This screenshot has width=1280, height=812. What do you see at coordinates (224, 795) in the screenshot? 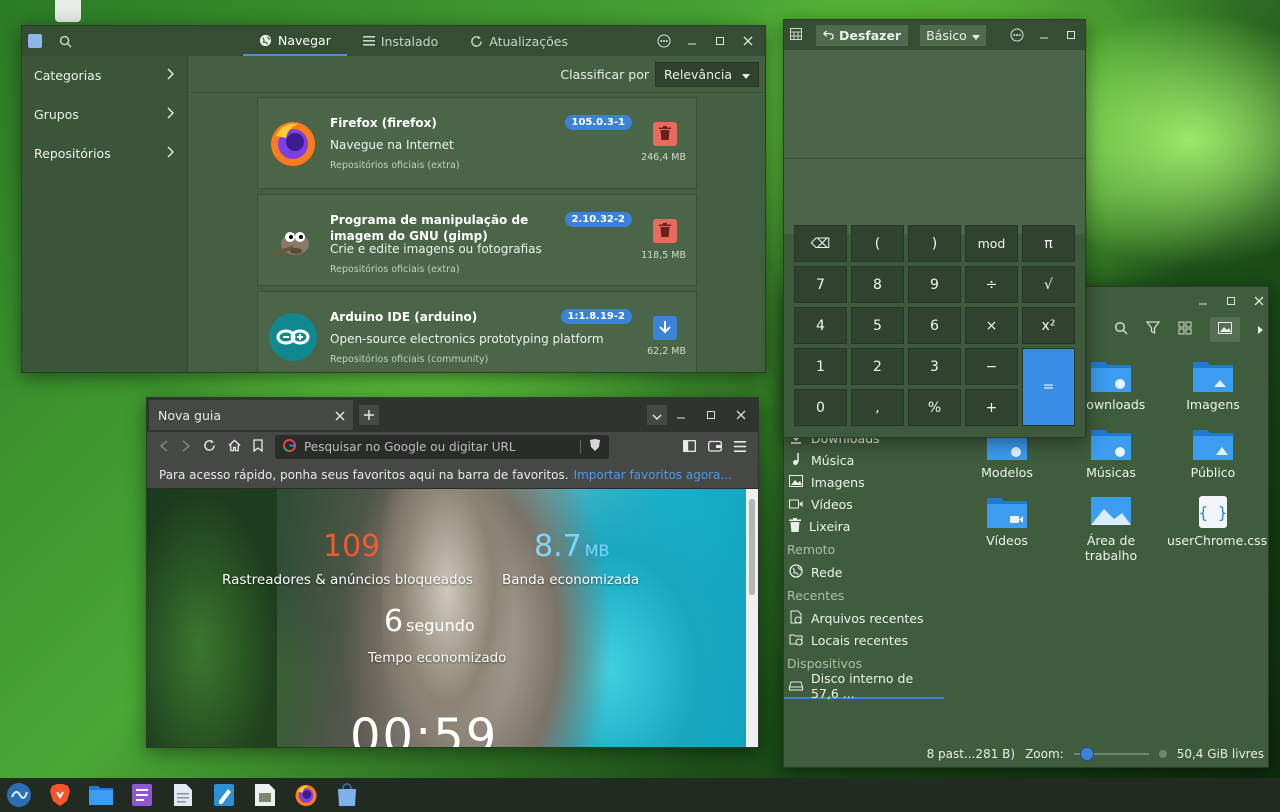
I see `editor-icon` at bounding box center [224, 795].